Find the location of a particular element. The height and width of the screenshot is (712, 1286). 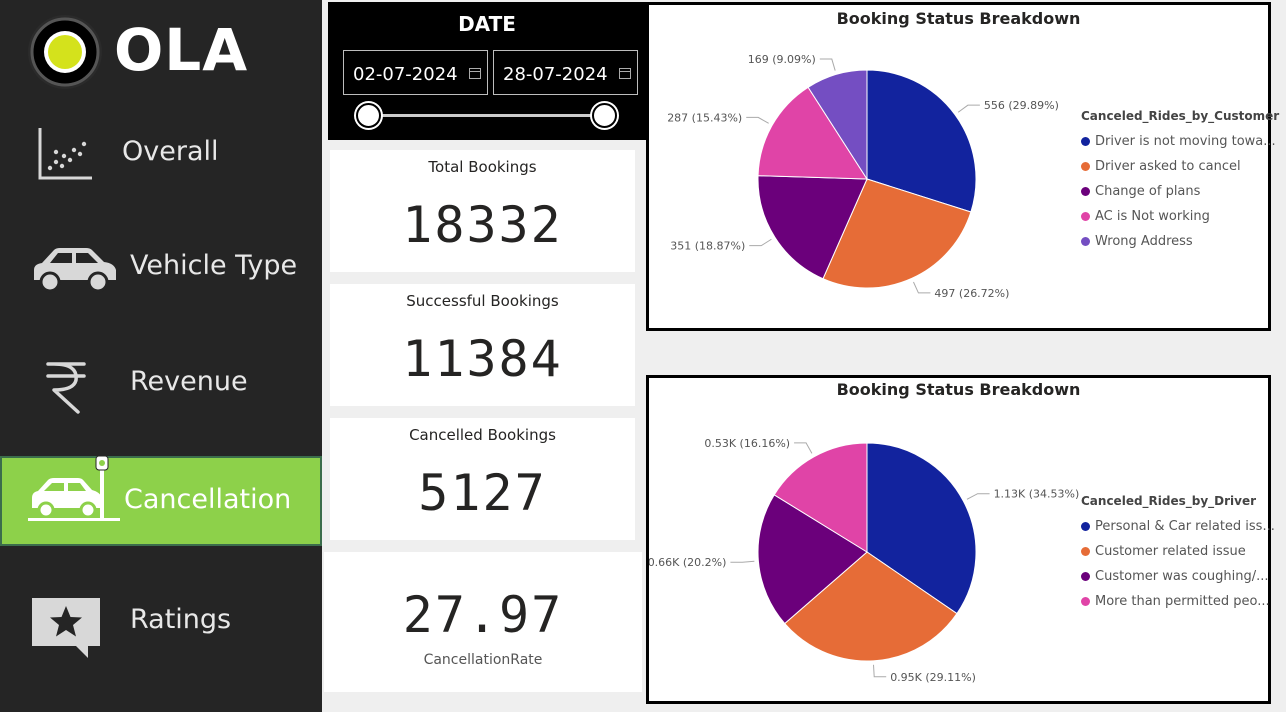

date-range-slider-track is located at coordinates (488, 115).